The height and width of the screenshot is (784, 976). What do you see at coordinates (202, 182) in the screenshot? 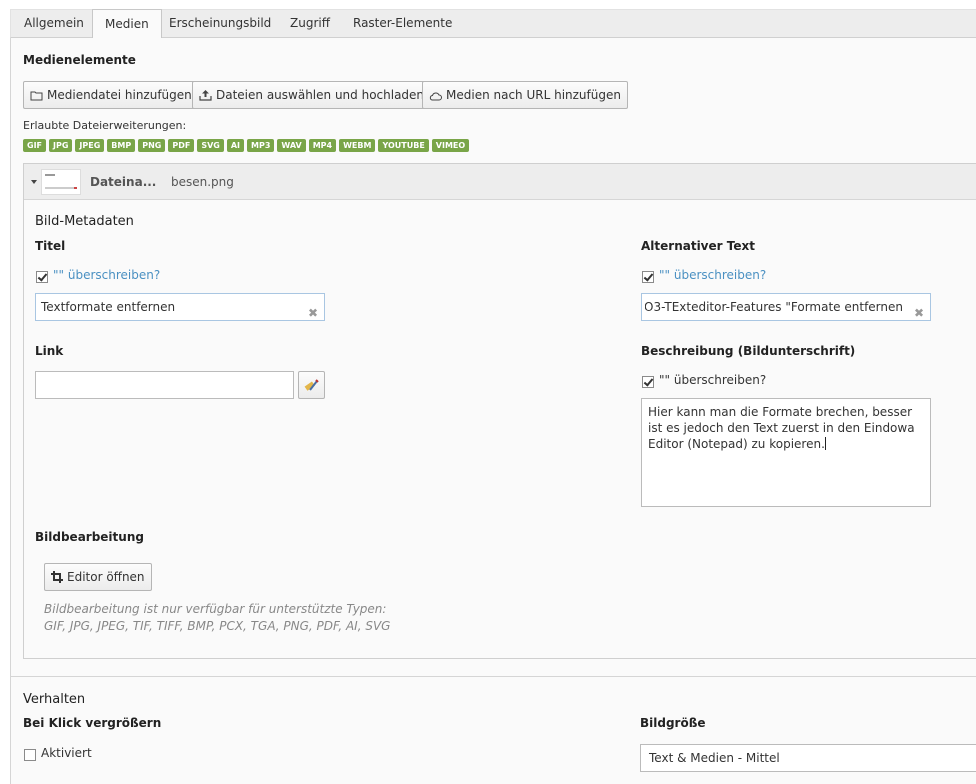
I see `file-name: besen.png` at bounding box center [202, 182].